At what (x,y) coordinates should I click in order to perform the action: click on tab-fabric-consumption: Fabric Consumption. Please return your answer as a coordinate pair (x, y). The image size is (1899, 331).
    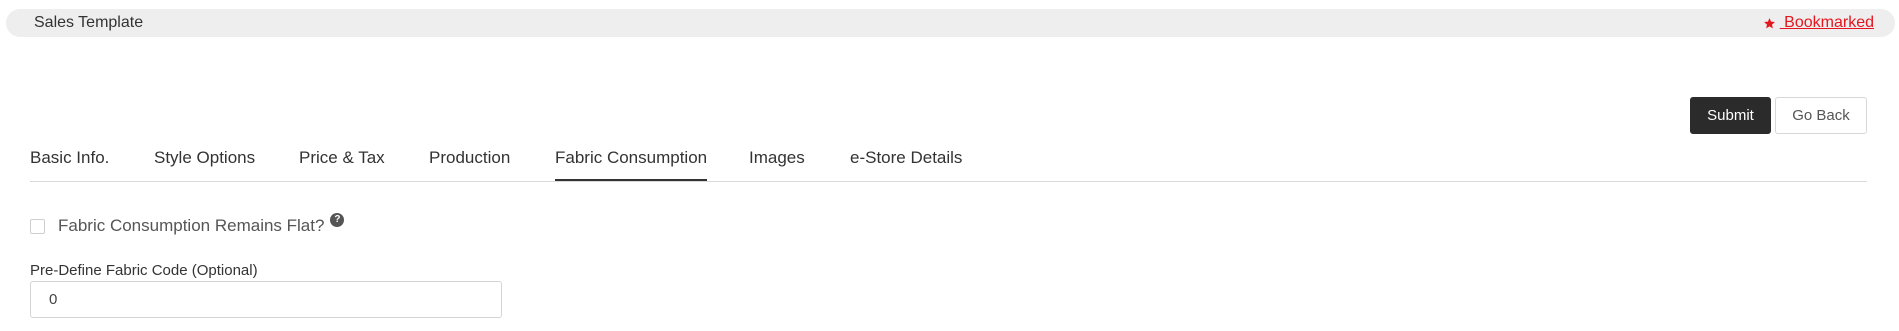
    Looking at the image, I should click on (631, 164).